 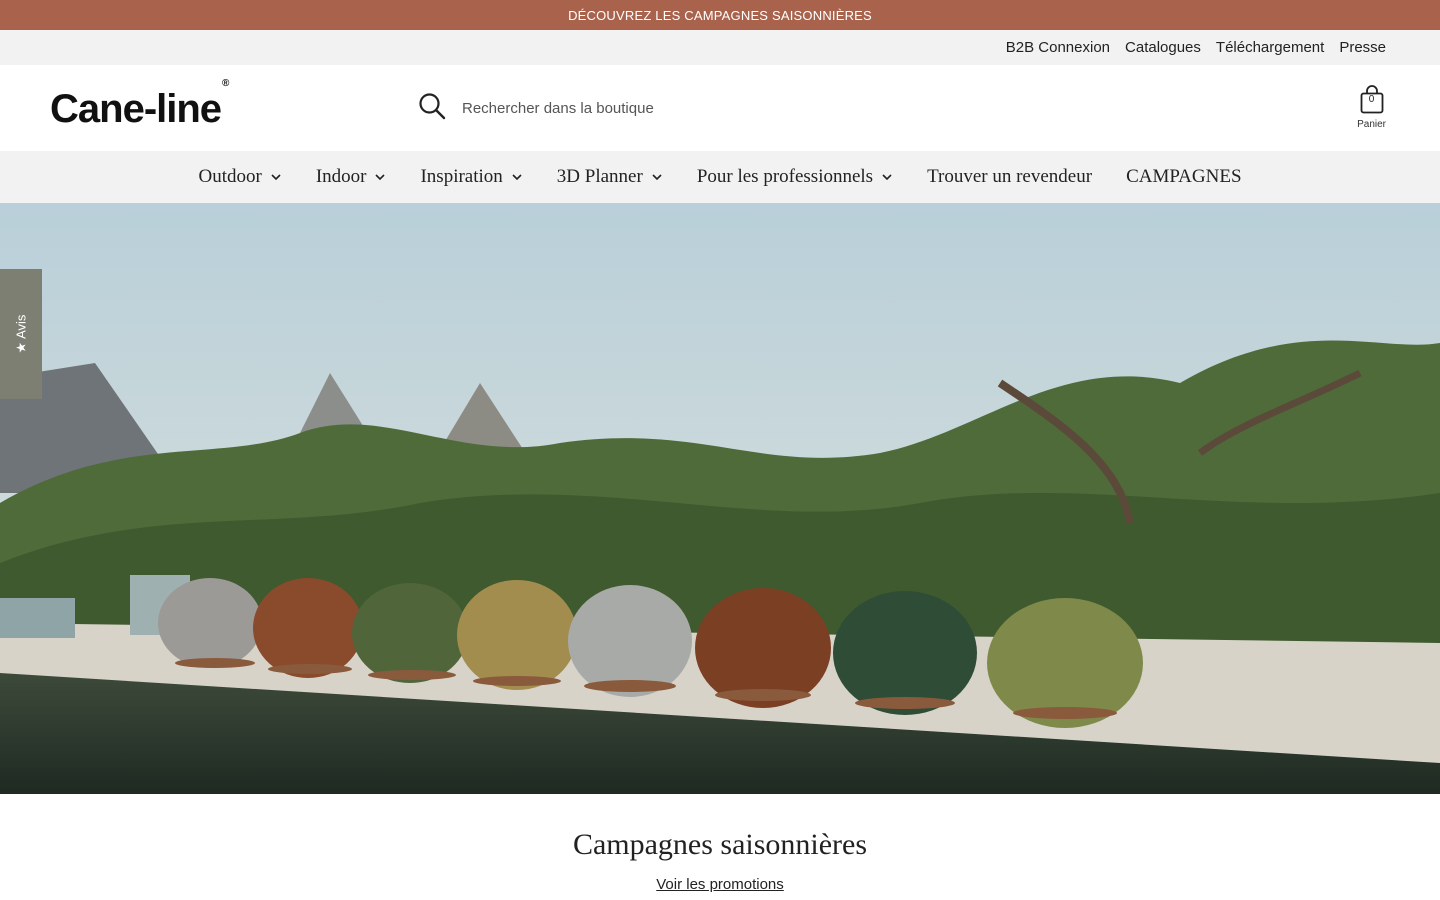 I want to click on nav-revendeur-label: Trouver un revendeur, so click(x=1010, y=176).